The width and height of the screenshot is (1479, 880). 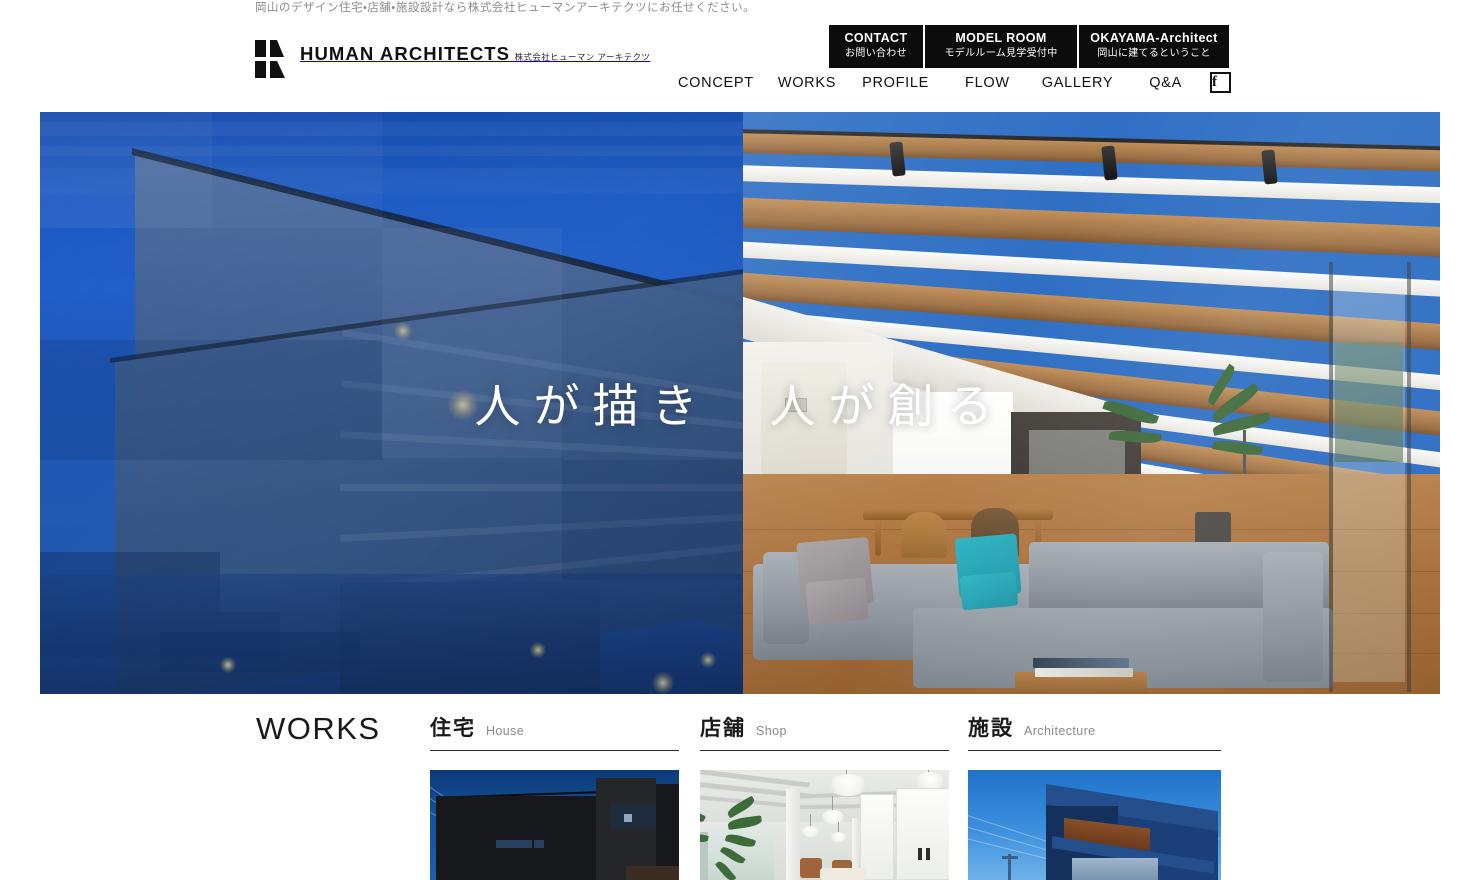 I want to click on contact-button-en: CONTACT, so click(x=876, y=38).